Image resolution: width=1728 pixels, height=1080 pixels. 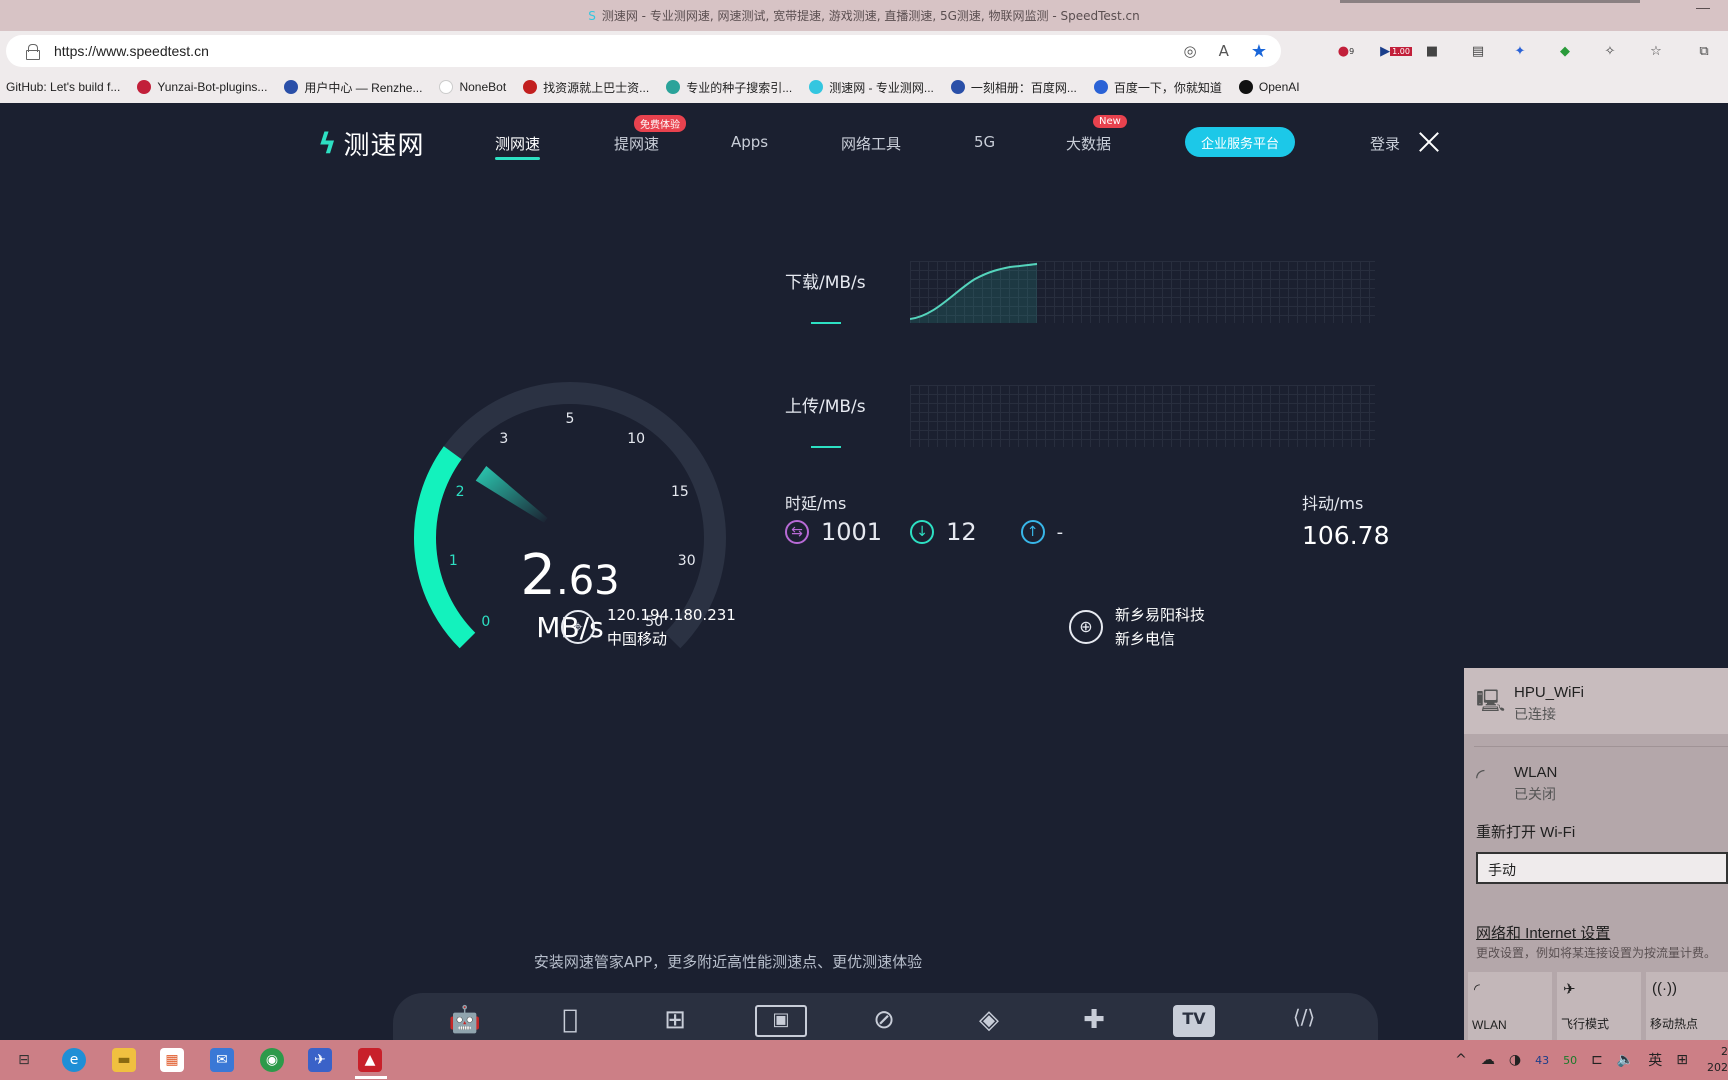 I want to click on location-icon: ◎, so click(x=1190, y=51).